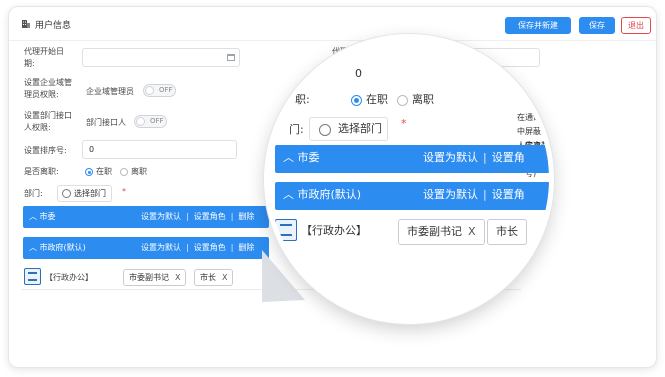  I want to click on role-tag: 市长 X, so click(214, 277).